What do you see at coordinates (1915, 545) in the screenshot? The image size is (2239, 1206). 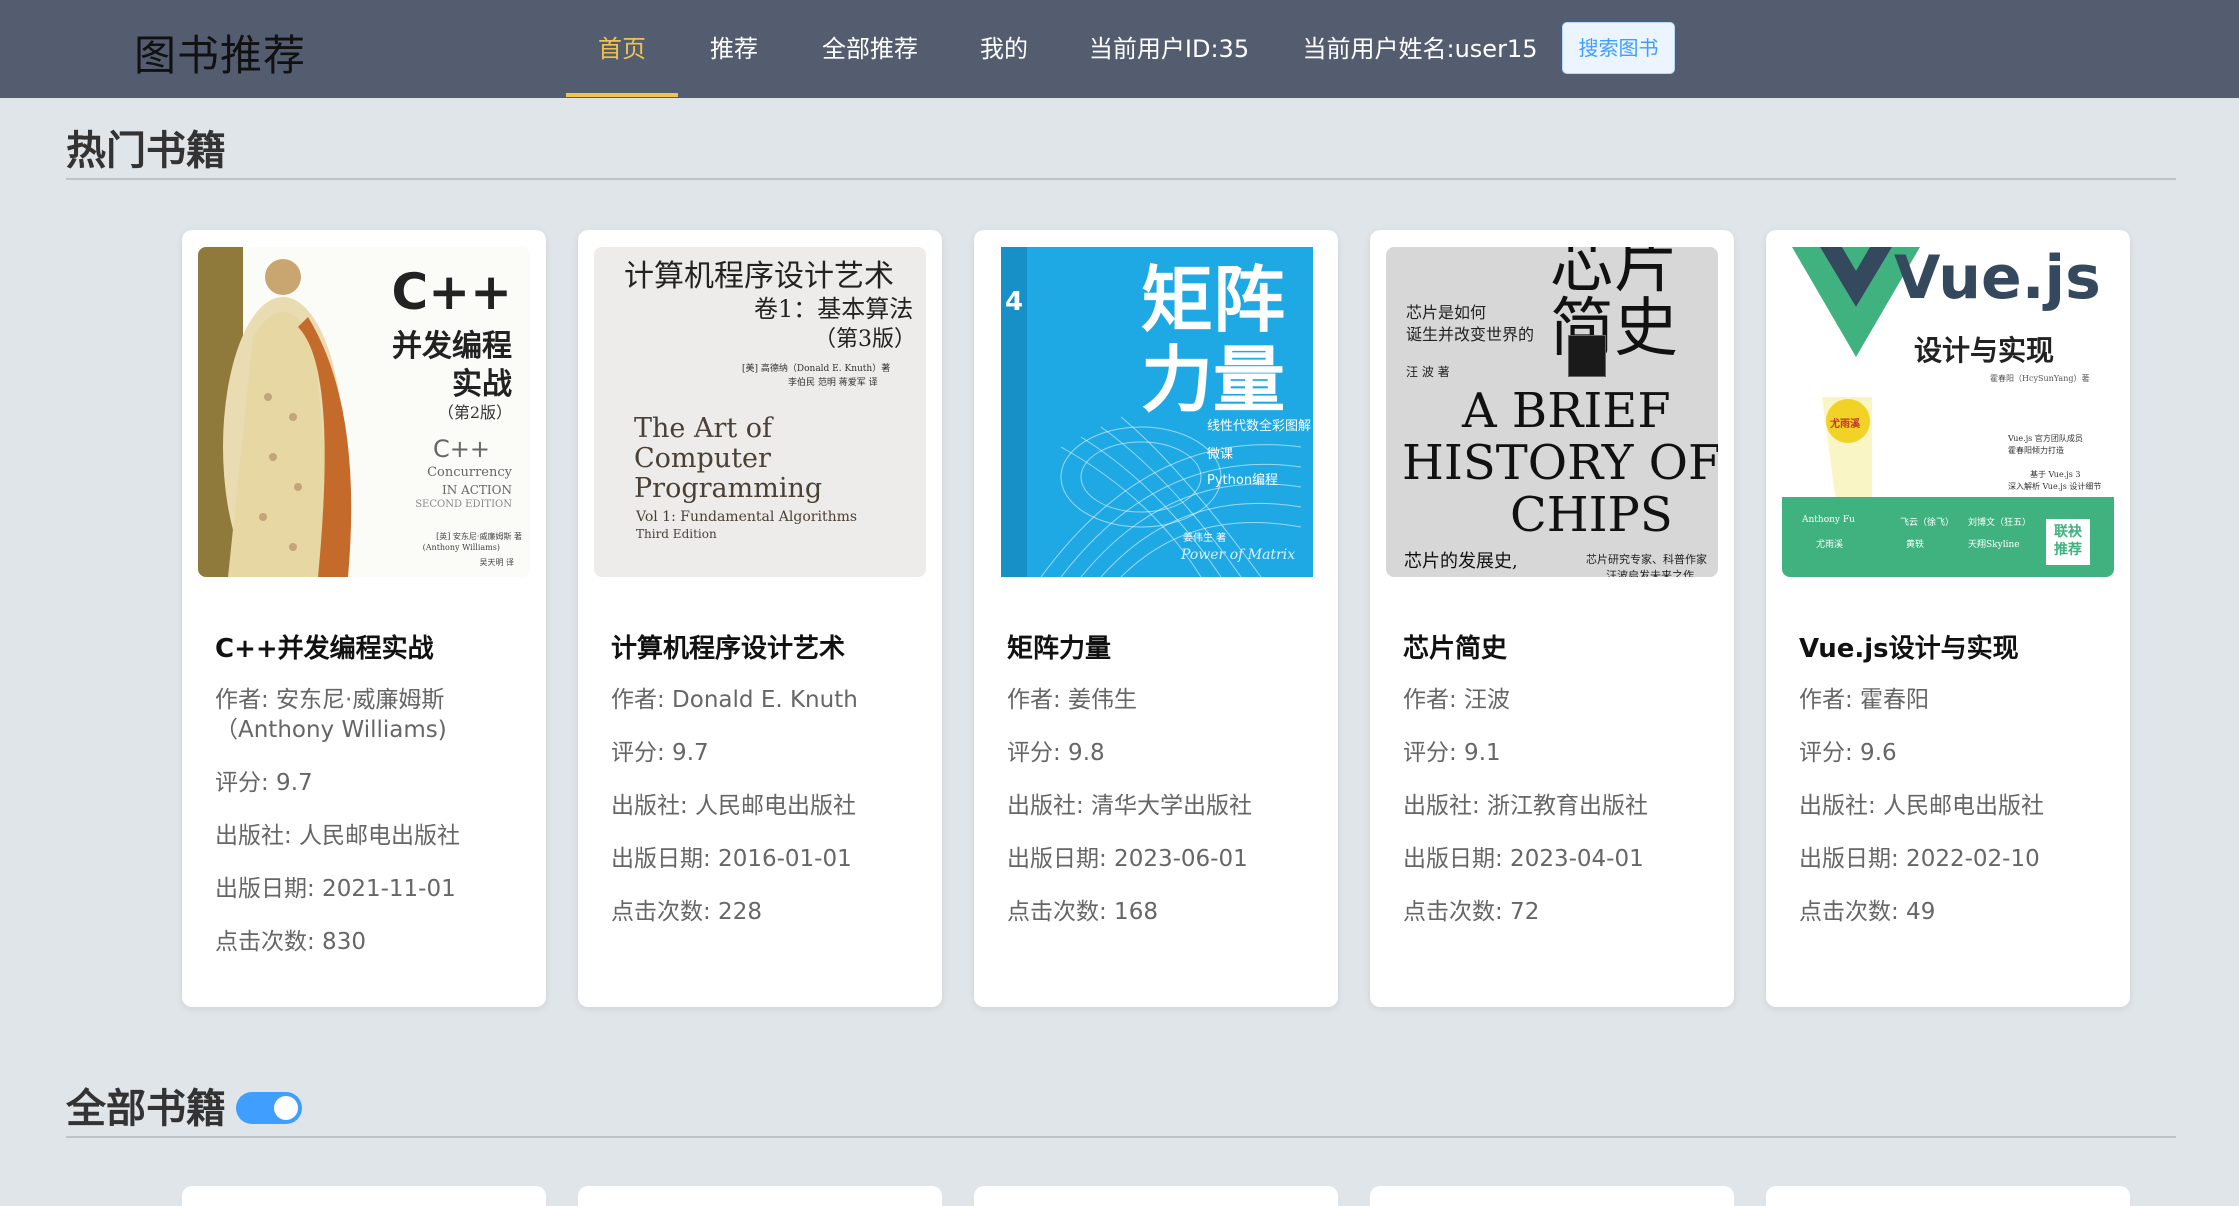 I see `cover-endorser: 黄轶` at bounding box center [1915, 545].